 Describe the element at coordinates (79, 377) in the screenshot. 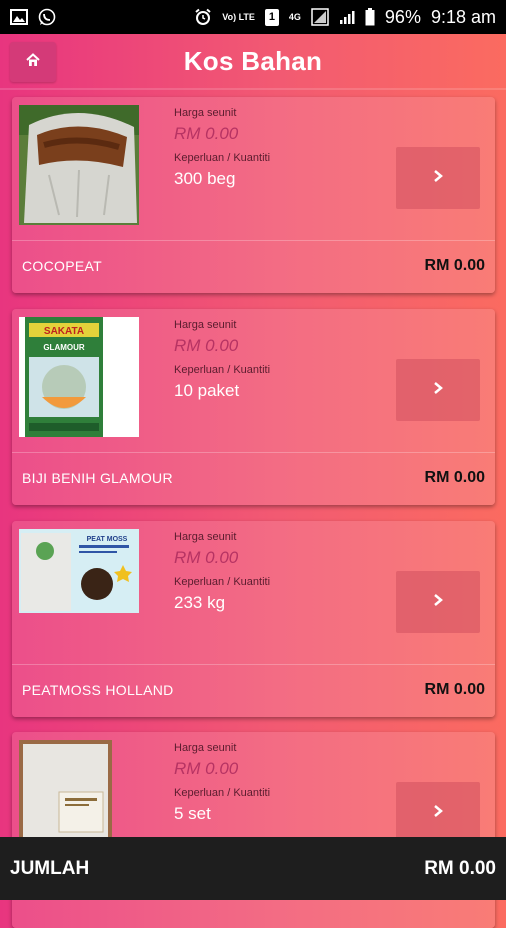

I see `product-image-seed-pack: SAKATA GLAMOUR` at that location.